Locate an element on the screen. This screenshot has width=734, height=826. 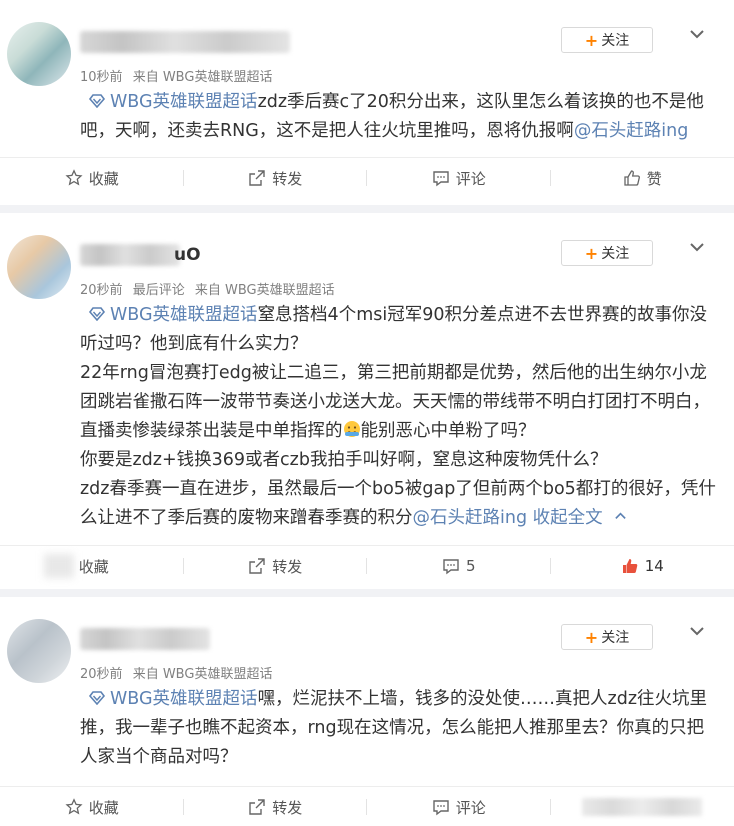
post-meta: 10秒前 来自 WBG英雄联盟超话 is located at coordinates (179, 75).